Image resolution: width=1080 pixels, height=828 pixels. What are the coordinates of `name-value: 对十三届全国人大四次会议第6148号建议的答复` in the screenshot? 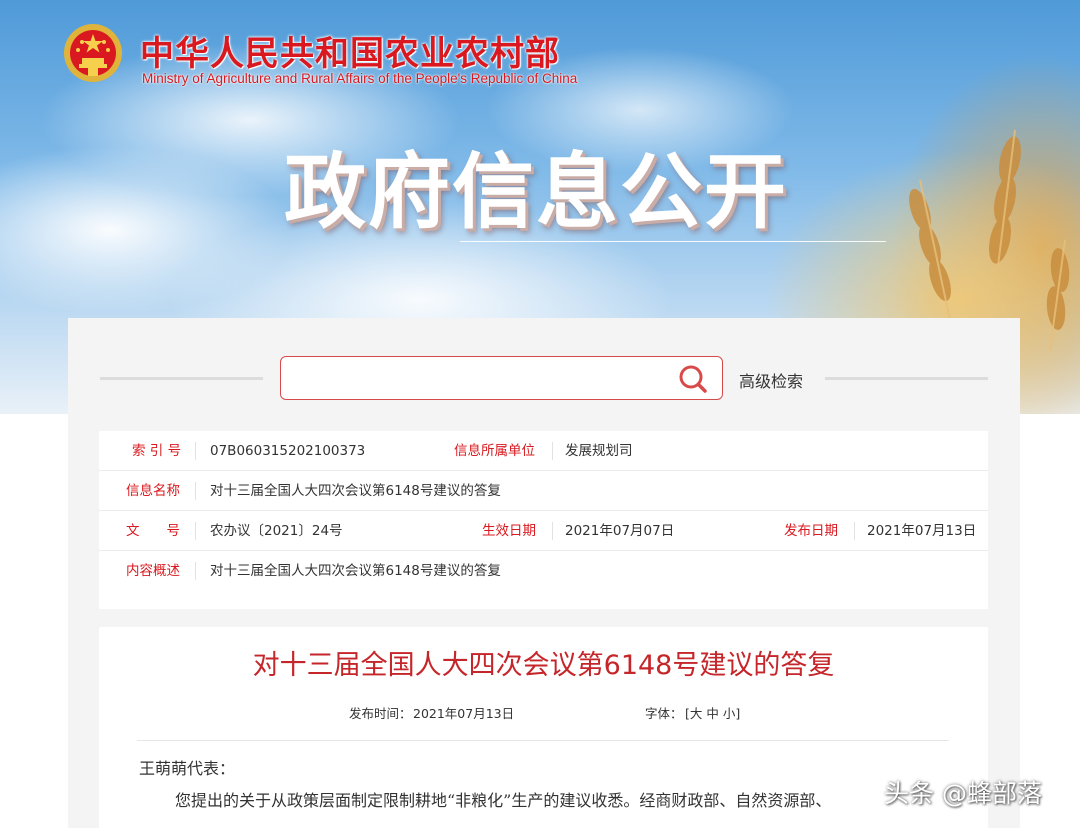 It's located at (355, 491).